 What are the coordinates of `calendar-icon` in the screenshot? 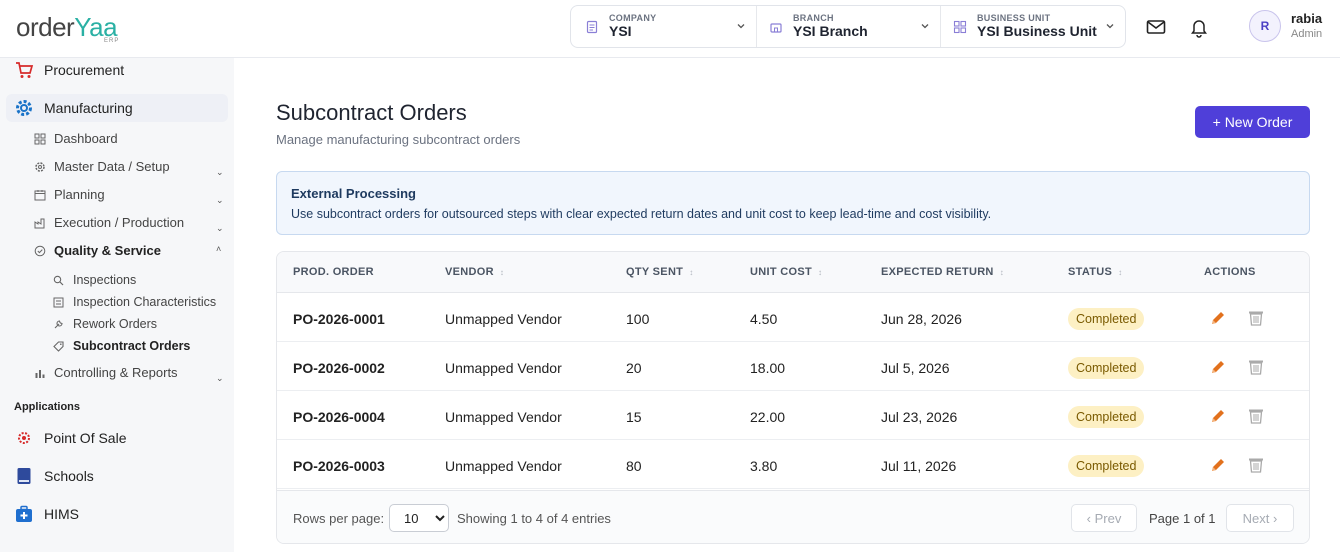 It's located at (40, 194).